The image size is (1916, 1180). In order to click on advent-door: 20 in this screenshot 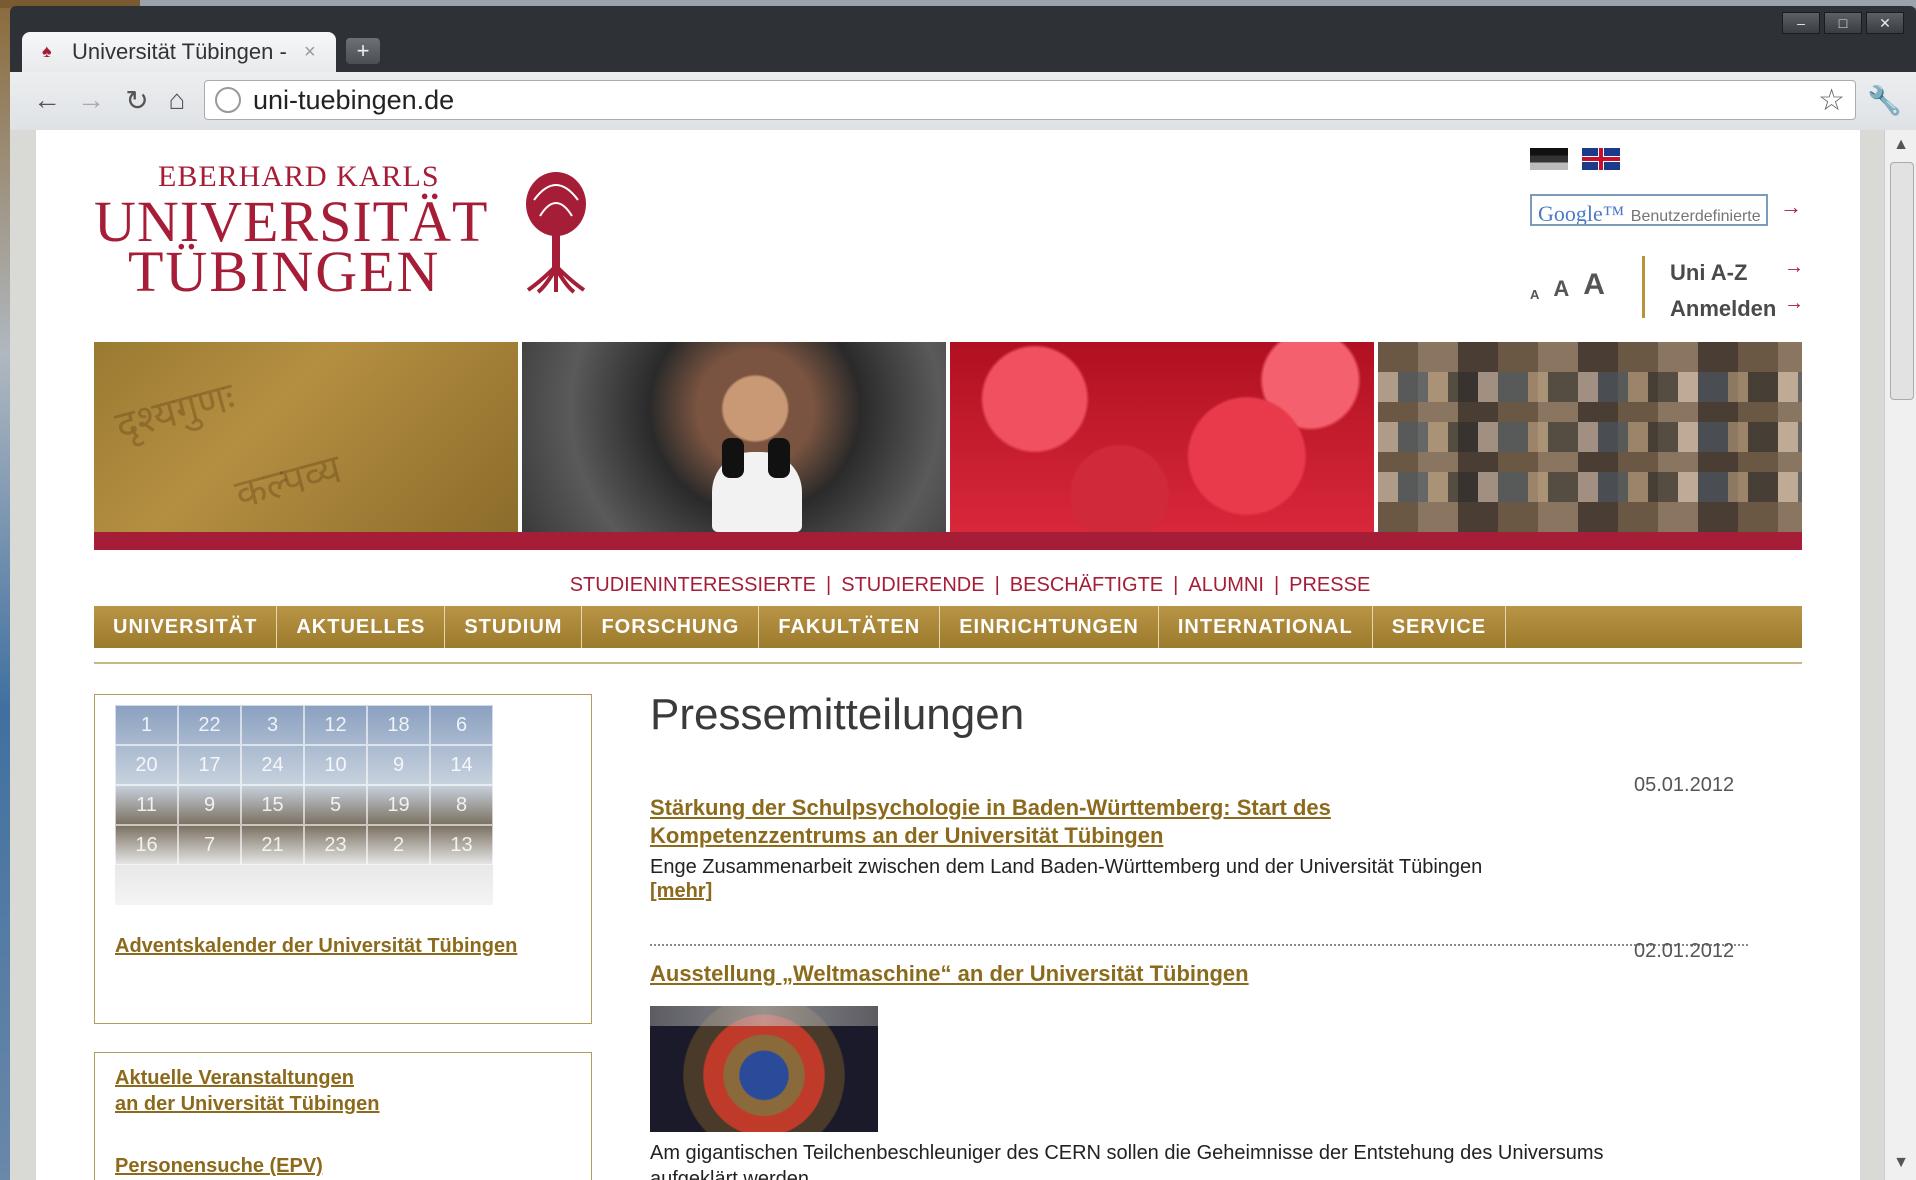, I will do `click(146, 765)`.